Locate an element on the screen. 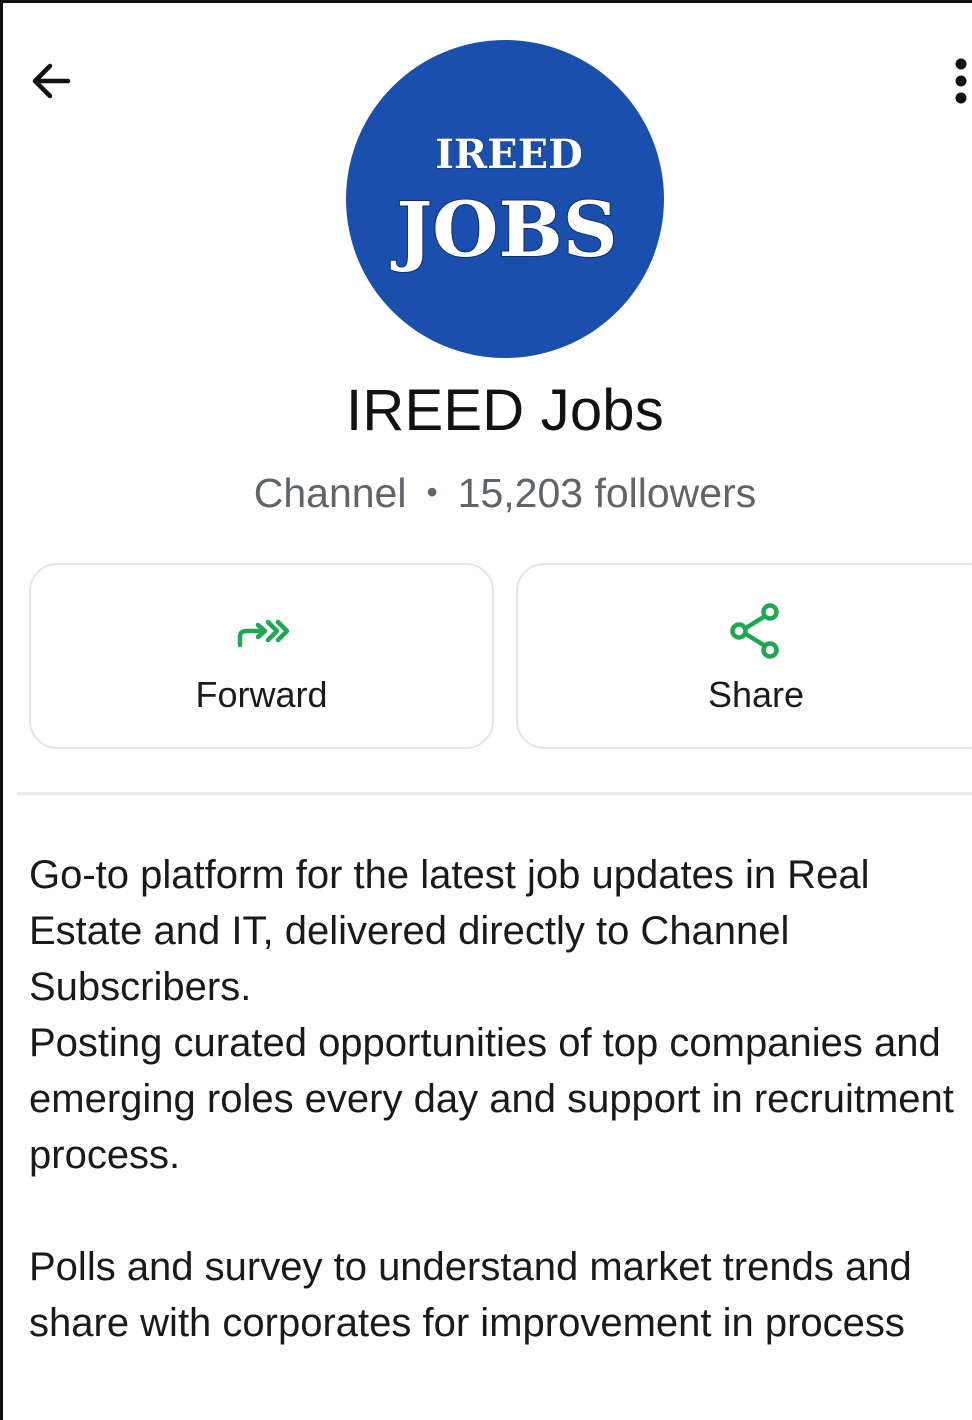 The width and height of the screenshot is (972, 1420). avatar-text-line2: JOBS is located at coordinates (503, 229).